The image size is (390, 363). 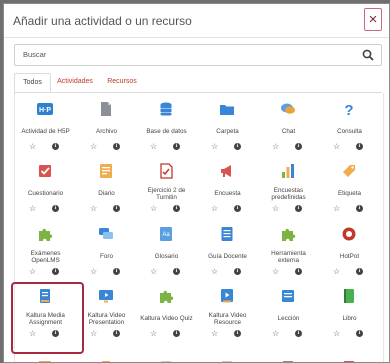 I want to click on chat-icon, so click(x=288, y=108).